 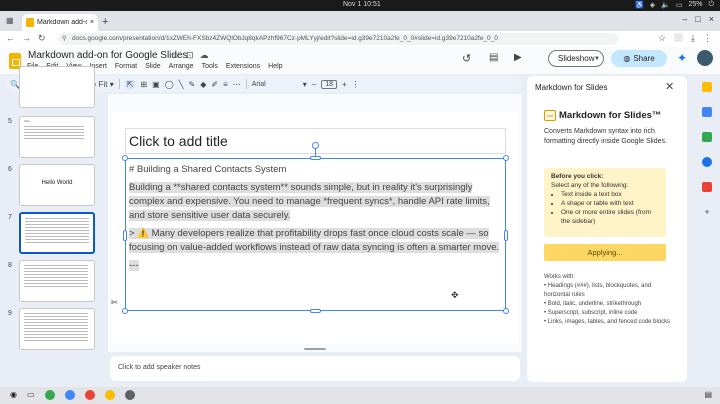 What do you see at coordinates (705, 58) in the screenshot?
I see `avatar` at bounding box center [705, 58].